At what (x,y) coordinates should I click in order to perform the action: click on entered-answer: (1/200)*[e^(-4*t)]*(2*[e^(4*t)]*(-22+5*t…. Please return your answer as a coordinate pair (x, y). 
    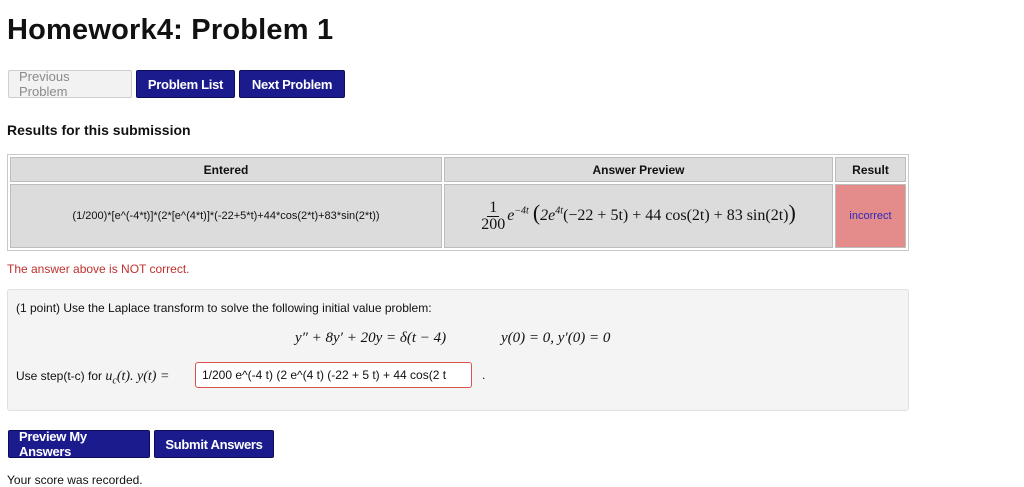
    Looking at the image, I should click on (226, 216).